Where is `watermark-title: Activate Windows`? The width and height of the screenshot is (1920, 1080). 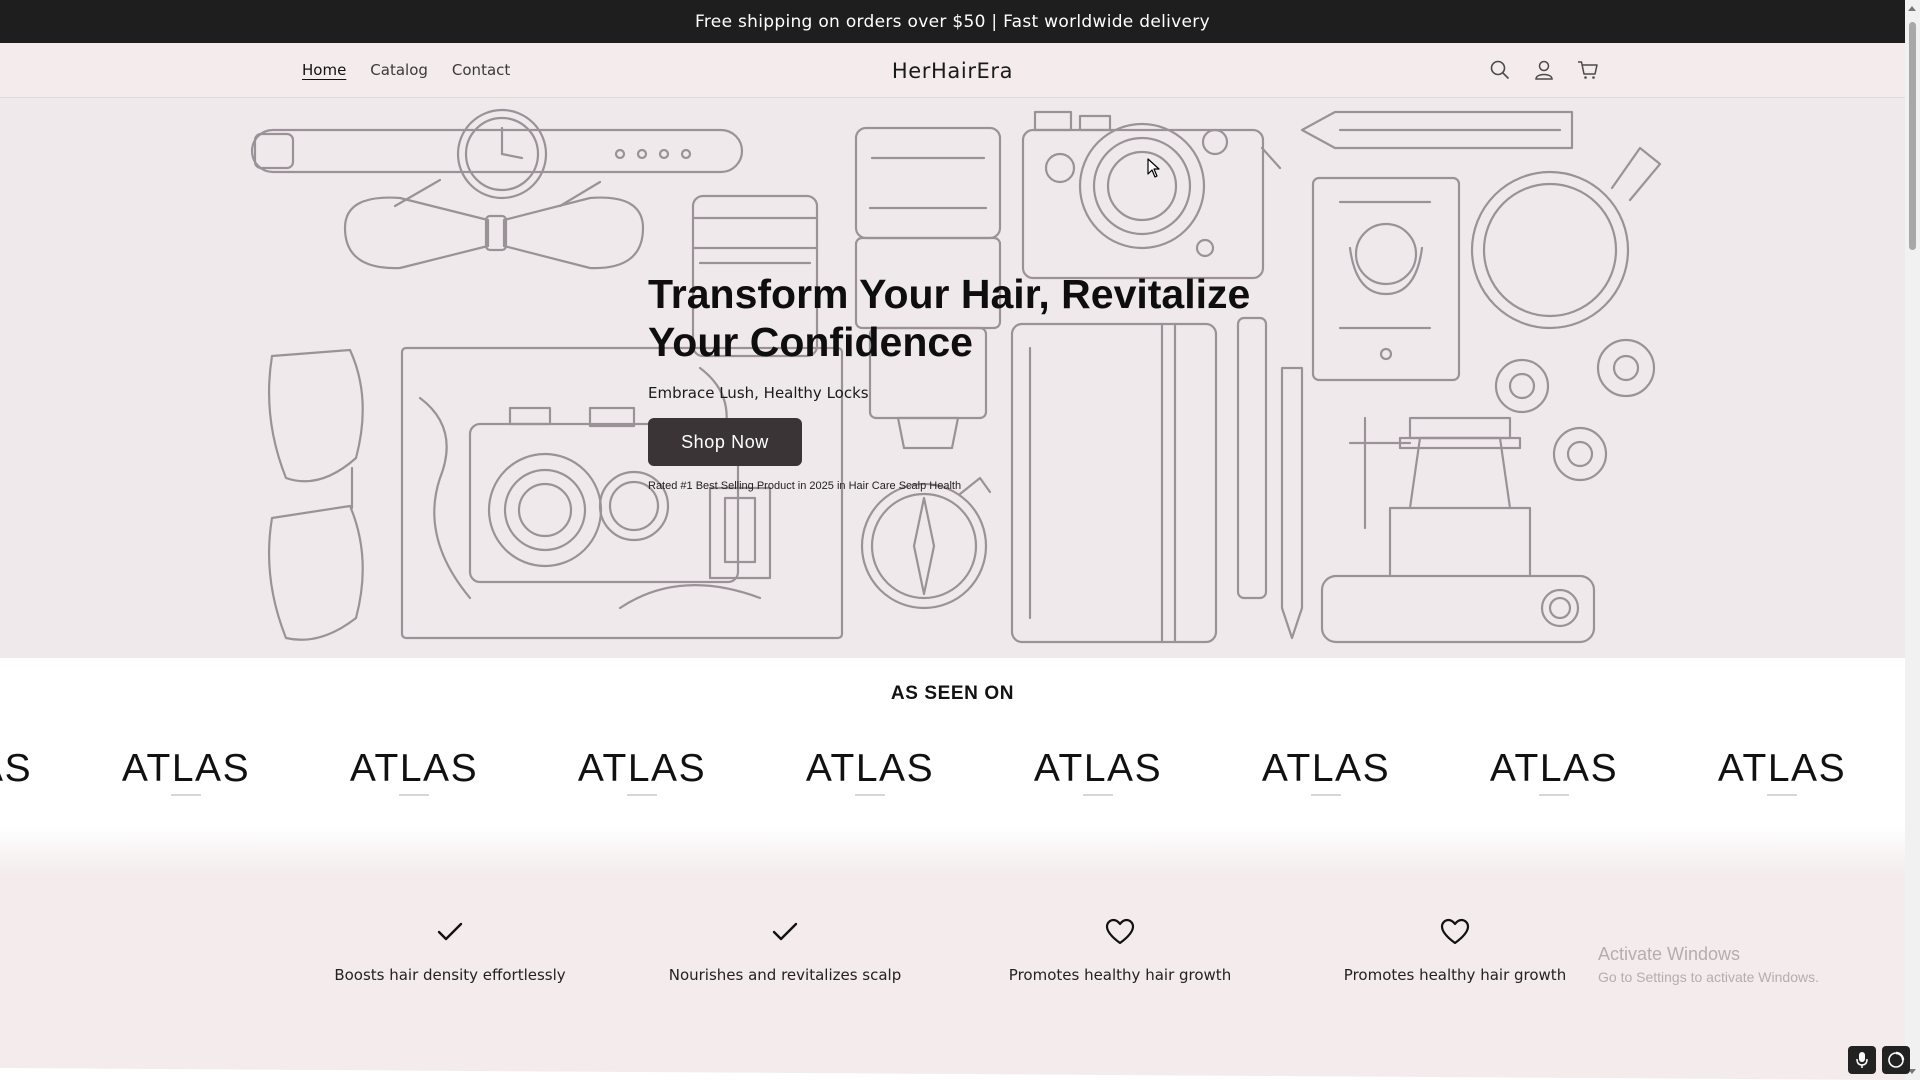 watermark-title: Activate Windows is located at coordinates (1669, 954).